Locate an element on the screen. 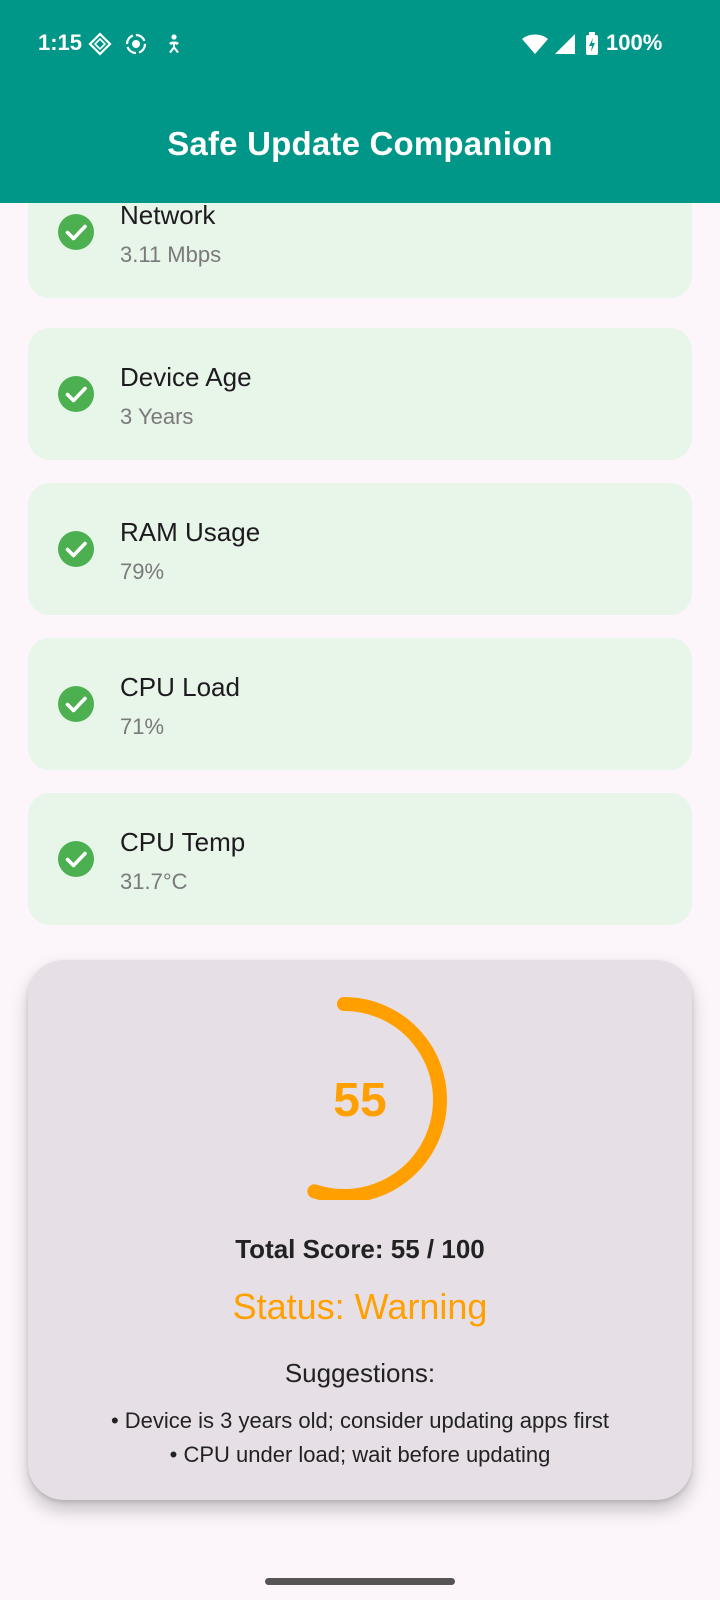 The height and width of the screenshot is (1600, 720). metric-label: CPU Temp is located at coordinates (183, 842).